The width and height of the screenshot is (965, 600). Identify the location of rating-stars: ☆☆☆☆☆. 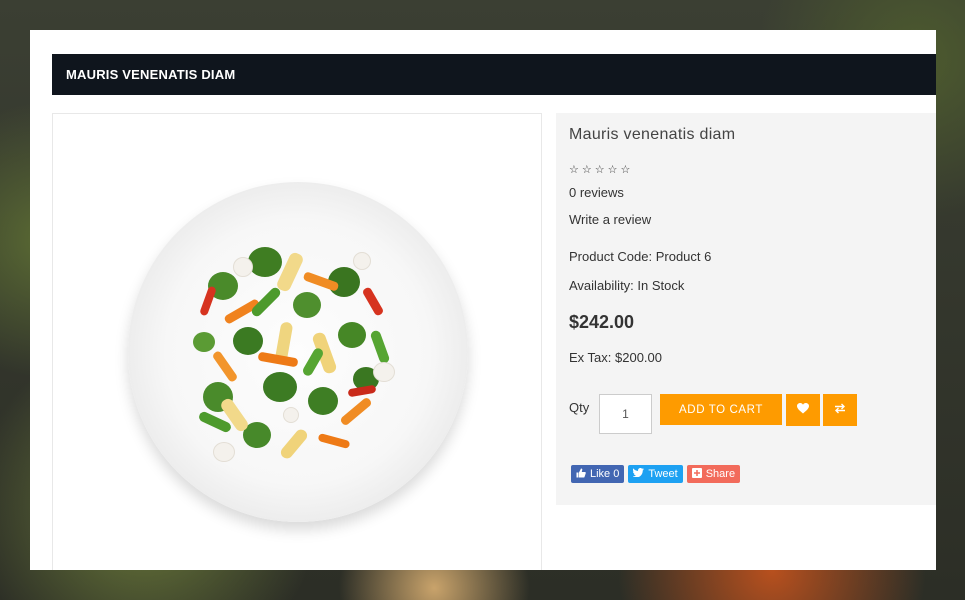
(601, 170).